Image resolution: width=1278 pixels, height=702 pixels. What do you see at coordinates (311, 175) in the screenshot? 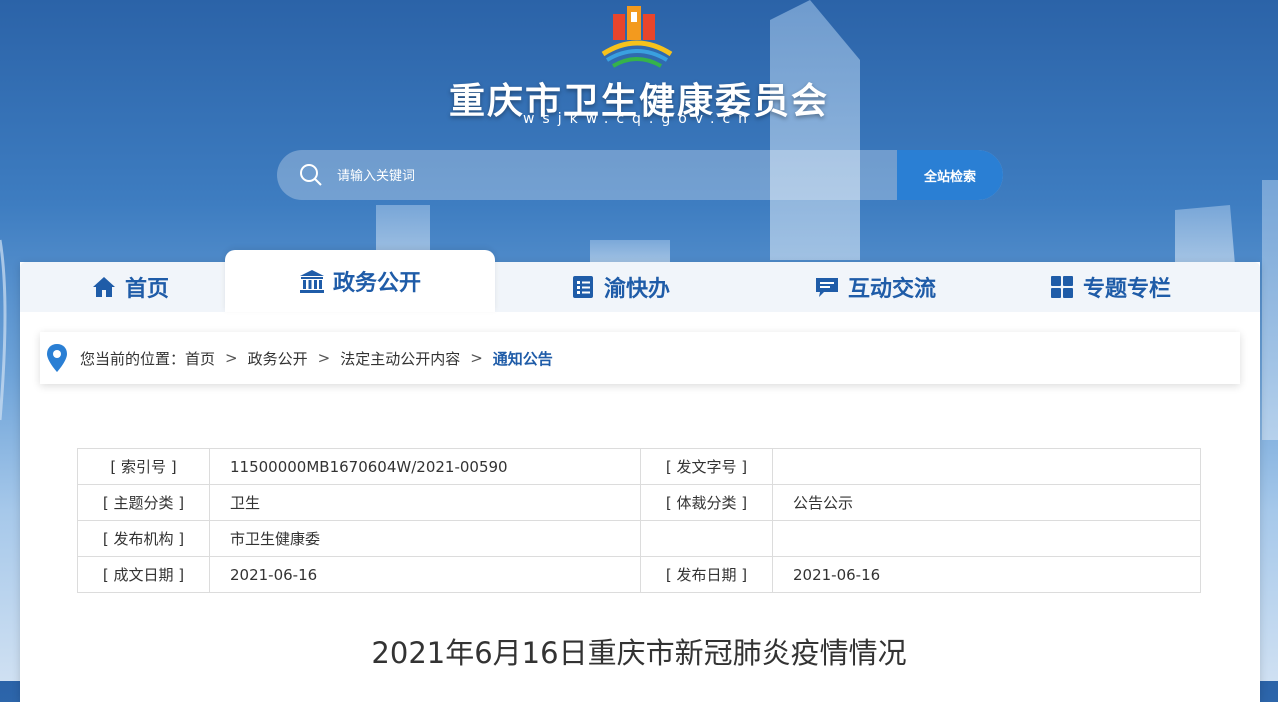
I see `search-icon` at bounding box center [311, 175].